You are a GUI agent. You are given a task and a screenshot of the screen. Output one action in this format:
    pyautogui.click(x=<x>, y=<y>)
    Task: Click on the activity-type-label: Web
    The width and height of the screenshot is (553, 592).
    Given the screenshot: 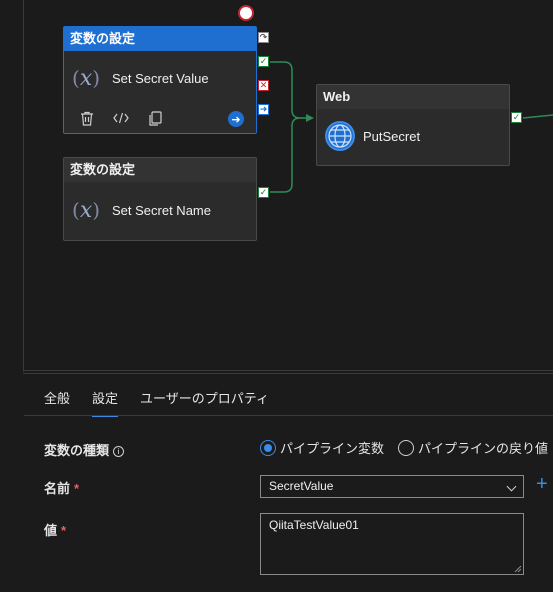 What is the action you would take?
    pyautogui.click(x=413, y=97)
    